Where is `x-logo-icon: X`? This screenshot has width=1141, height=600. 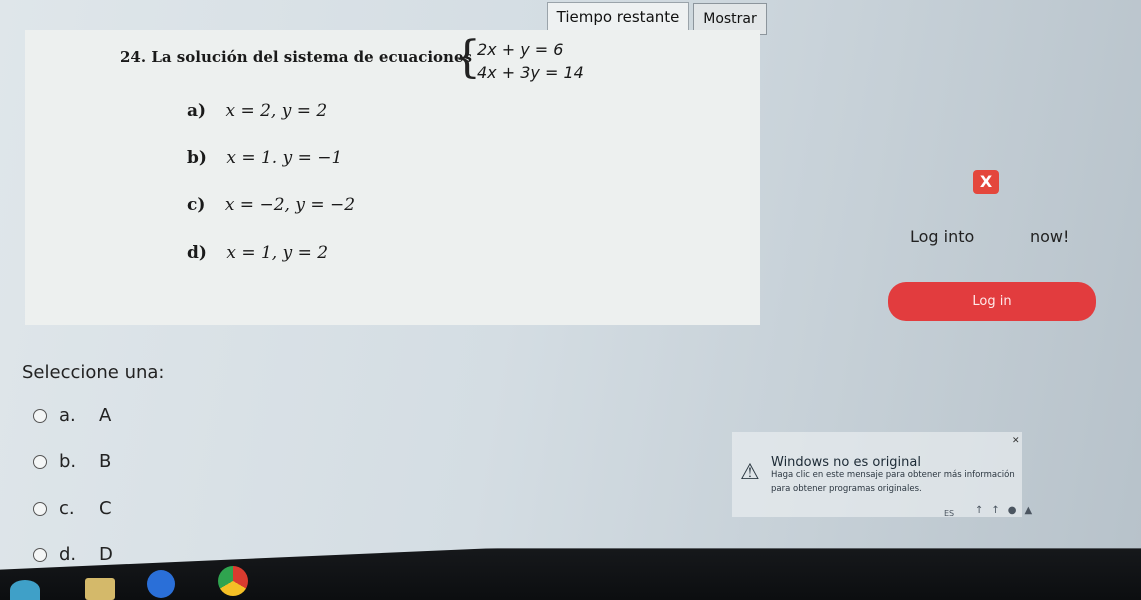 x-logo-icon: X is located at coordinates (986, 182).